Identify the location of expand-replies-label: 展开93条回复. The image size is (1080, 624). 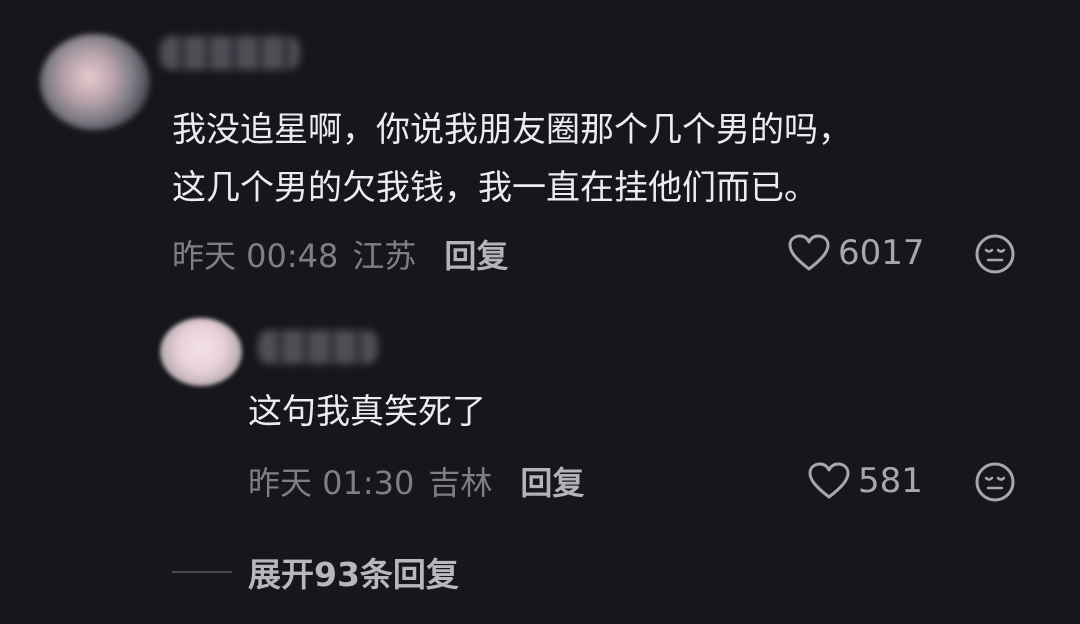
(353, 574).